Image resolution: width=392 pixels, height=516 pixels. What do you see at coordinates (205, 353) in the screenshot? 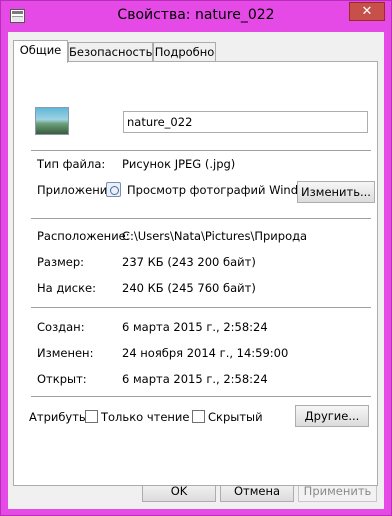
I see `modified-value: 24 ноября 2014 г., 14:59:00` at bounding box center [205, 353].